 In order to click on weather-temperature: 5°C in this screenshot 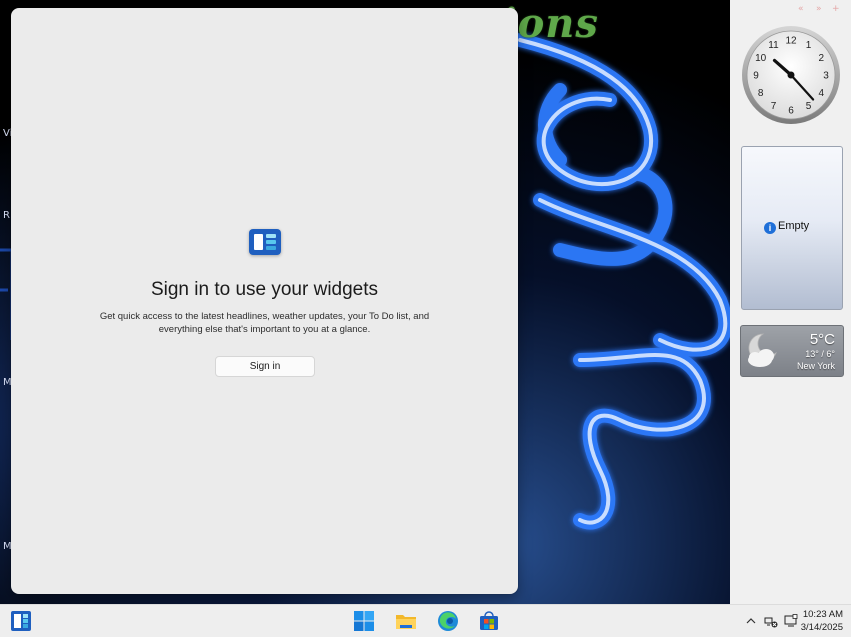, I will do `click(822, 339)`.